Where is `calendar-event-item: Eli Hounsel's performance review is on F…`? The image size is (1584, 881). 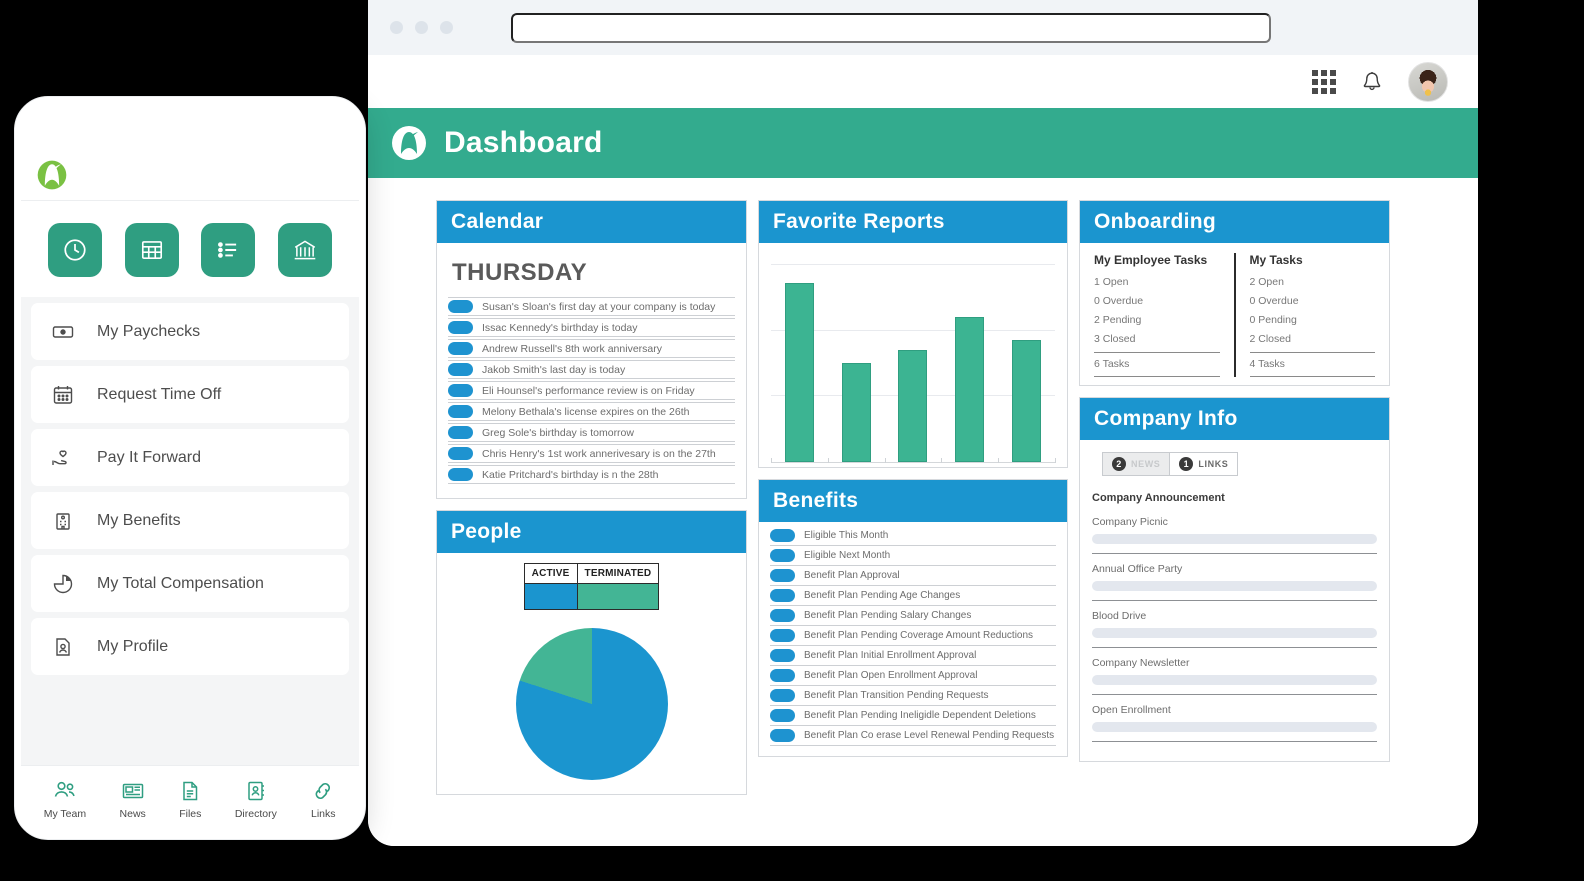 calendar-event-item: Eli Hounsel's performance review is on F… is located at coordinates (591, 390).